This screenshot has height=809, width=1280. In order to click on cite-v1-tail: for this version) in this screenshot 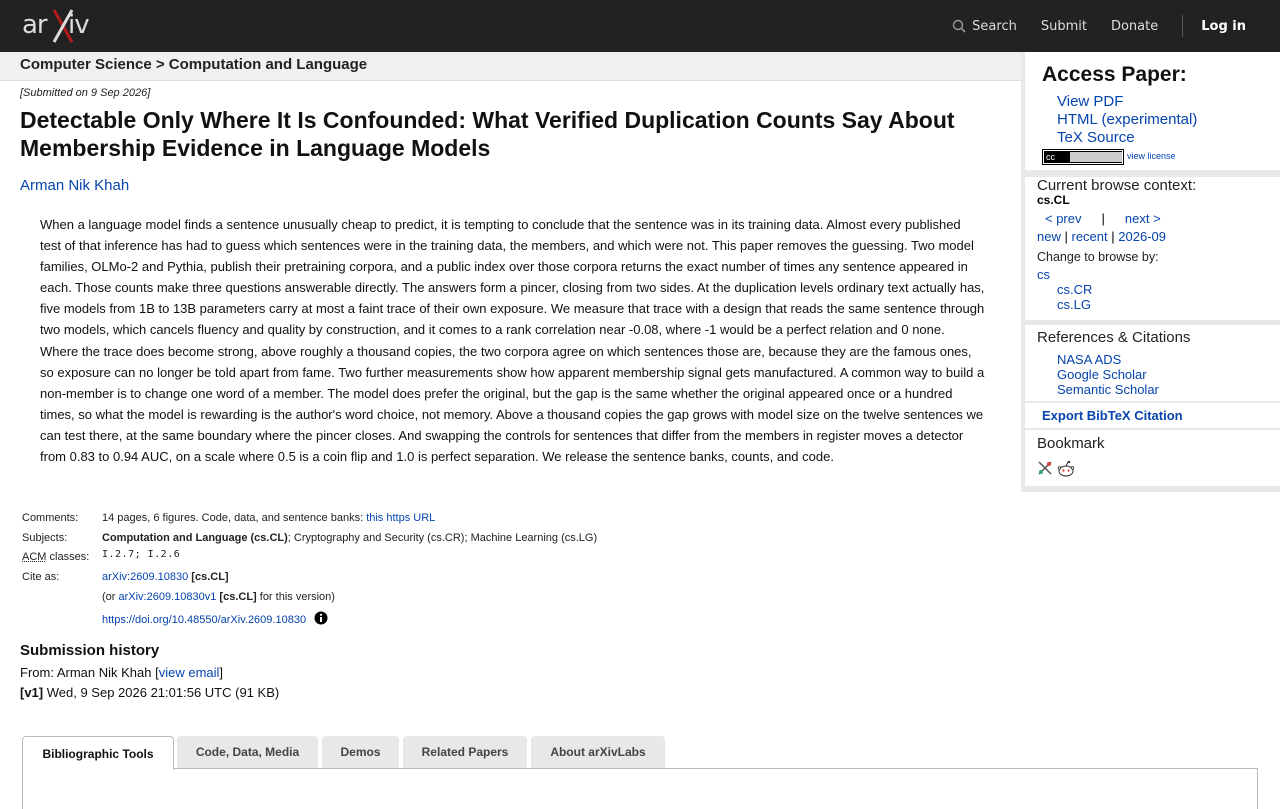, I will do `click(295, 597)`.